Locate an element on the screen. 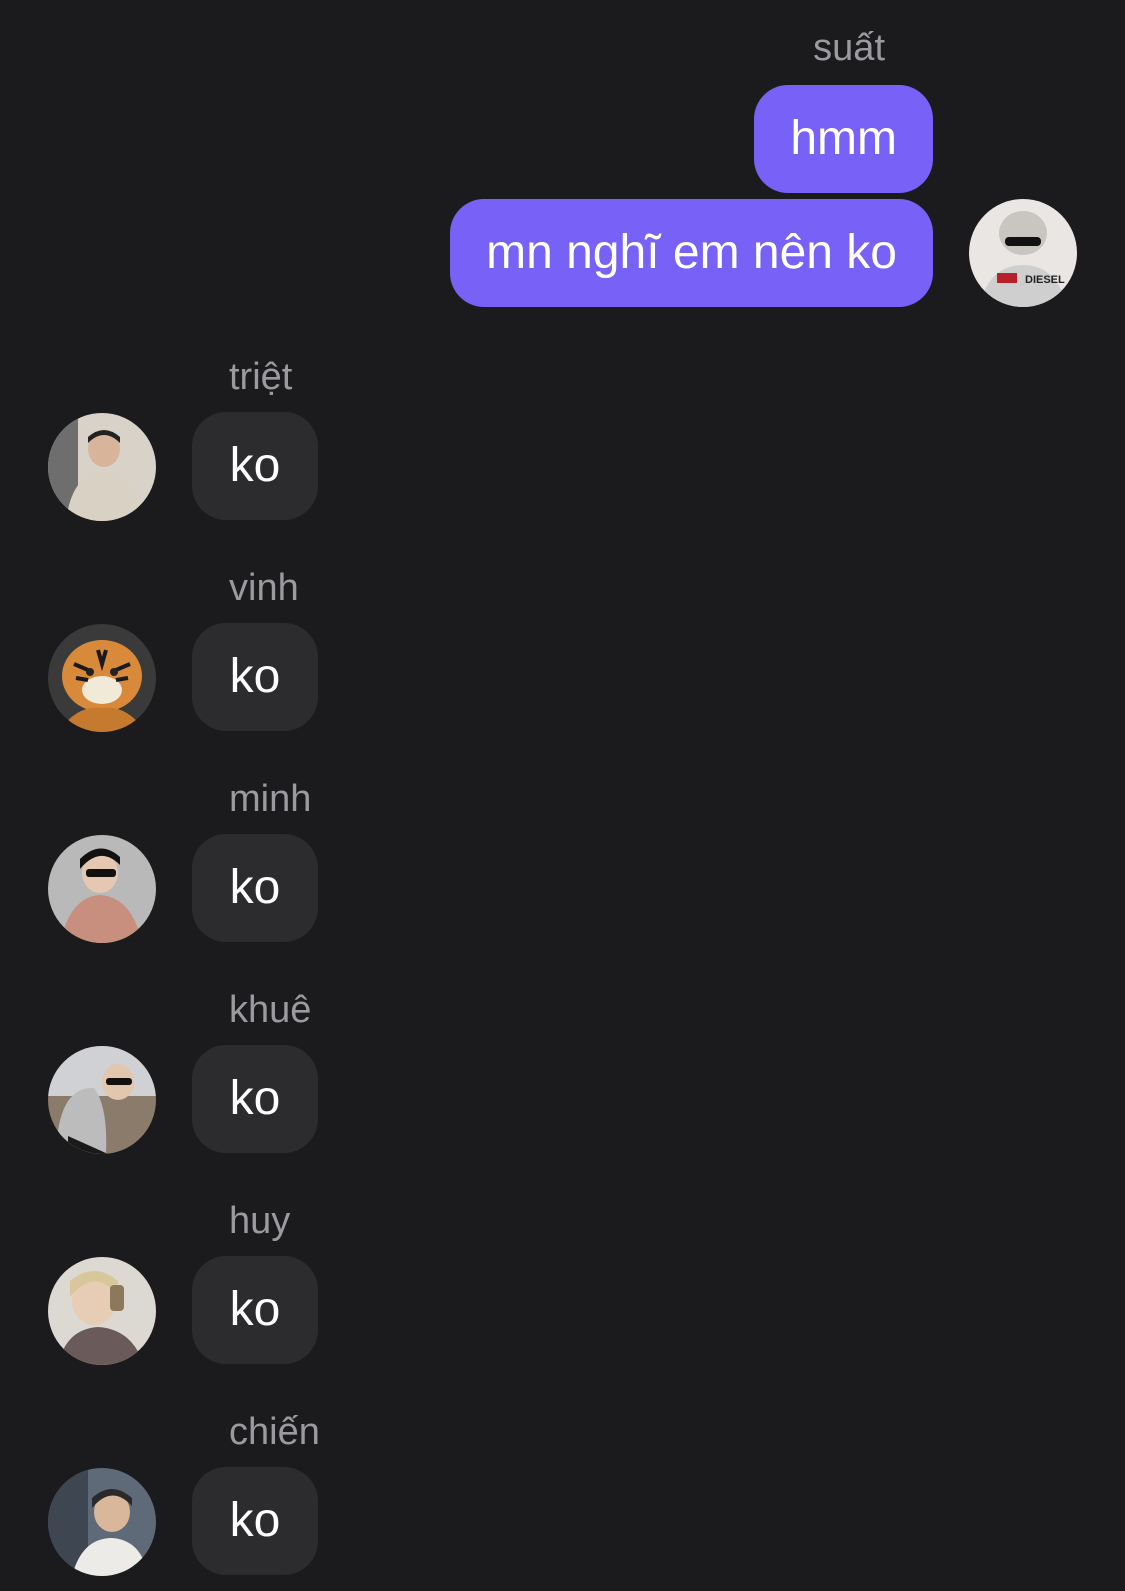 The height and width of the screenshot is (1591, 1125). incoming-sender-name: khuê is located at coordinates (270, 1010).